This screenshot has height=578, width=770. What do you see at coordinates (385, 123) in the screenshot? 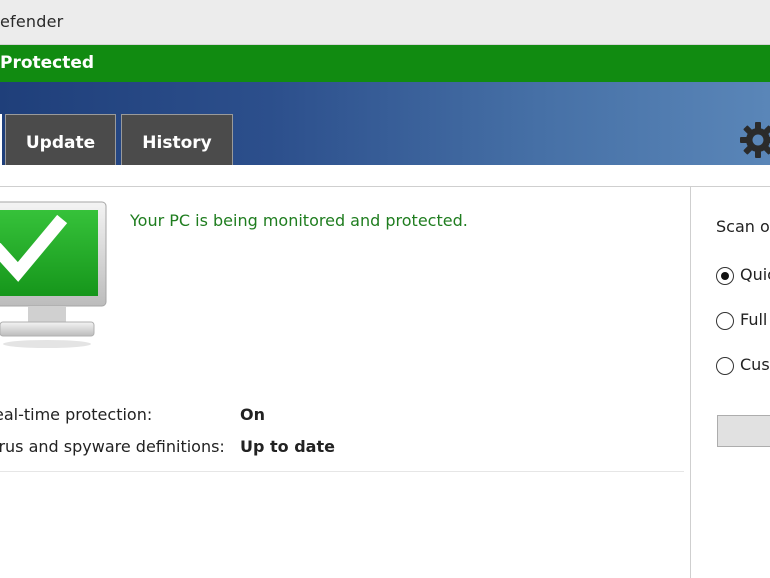
I see `tab-strip: Update History` at bounding box center [385, 123].